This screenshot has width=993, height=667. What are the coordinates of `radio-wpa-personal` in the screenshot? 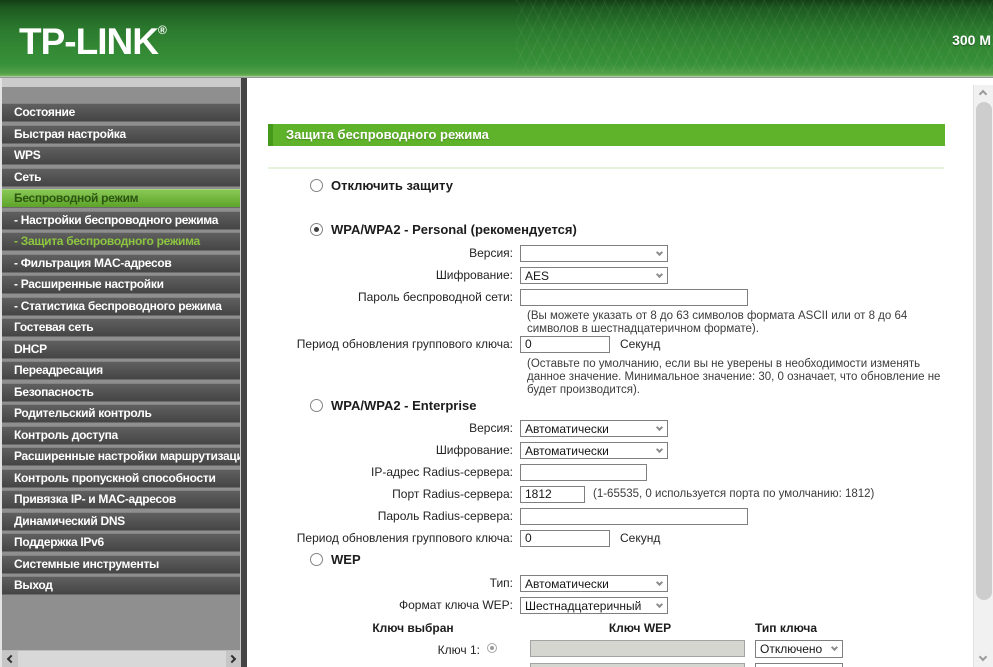 It's located at (316, 229).